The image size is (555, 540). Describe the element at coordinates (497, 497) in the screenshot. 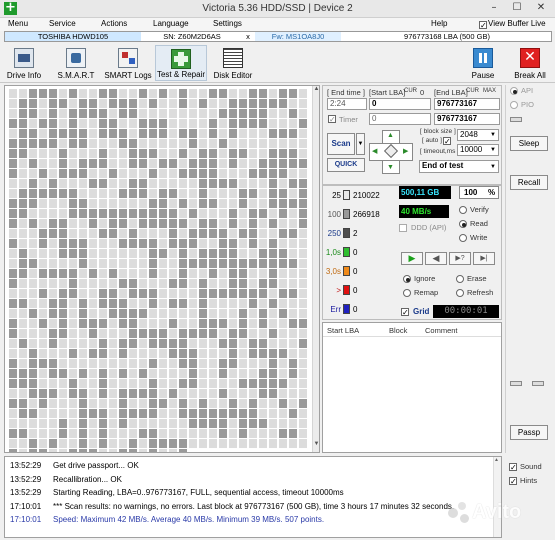

I see `log-scrollbar: ▲` at that location.